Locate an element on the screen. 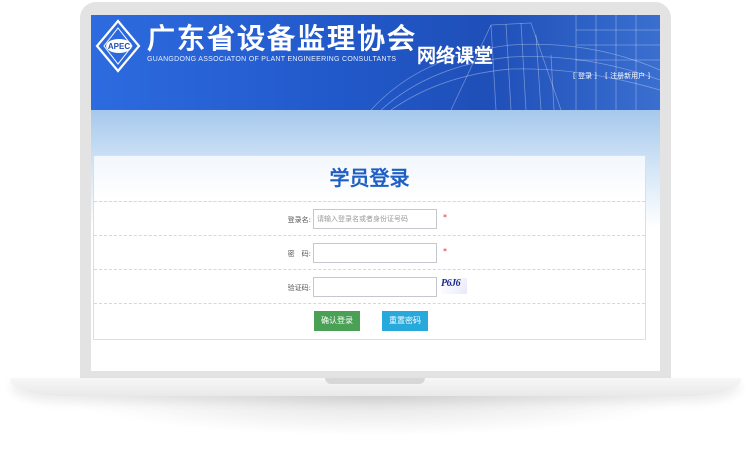 This screenshot has width=751, height=462. header-links: [ 登录 ] [ 注册新用户 ] is located at coordinates (614, 76).